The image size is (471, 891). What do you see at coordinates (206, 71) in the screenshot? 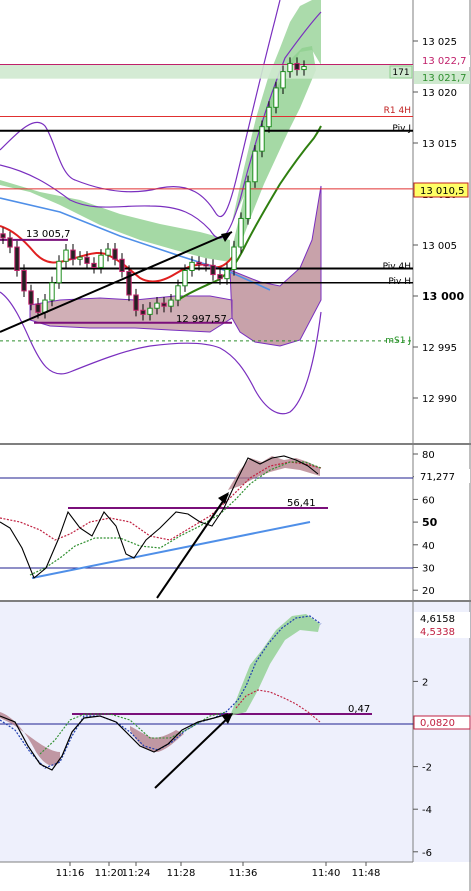
I see `last-price-band` at bounding box center [206, 71].